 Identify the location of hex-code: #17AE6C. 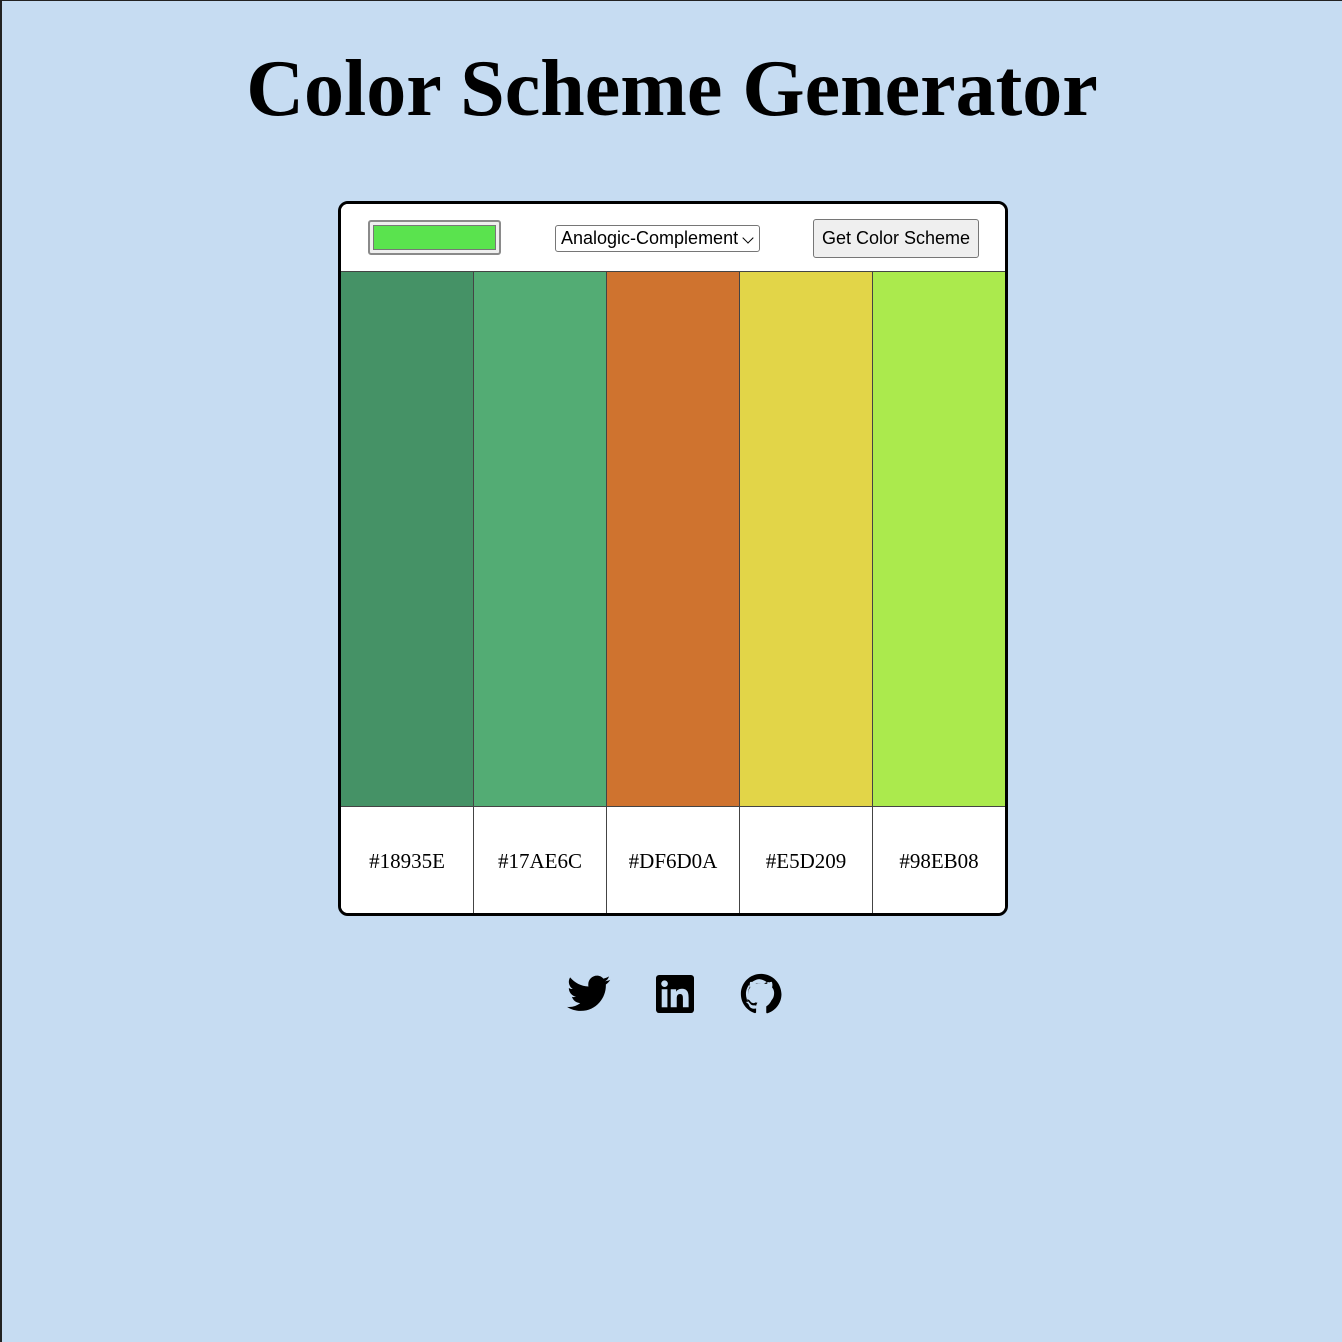
(540, 860).